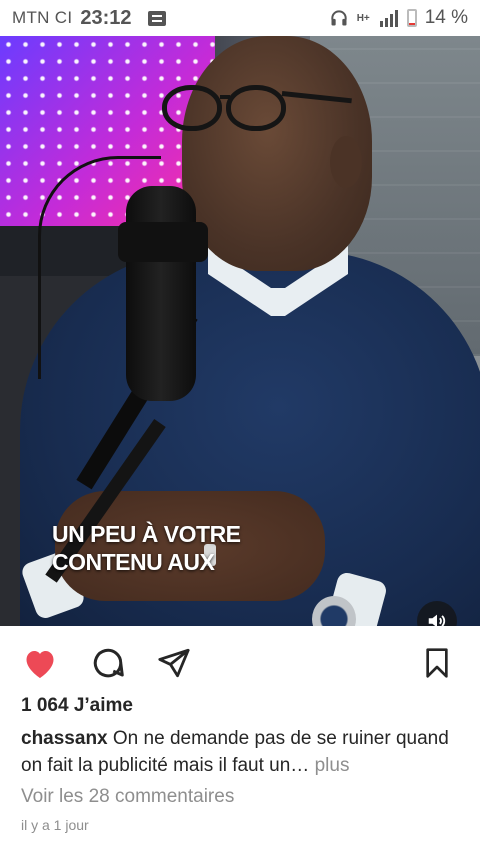  I want to click on battery-percent: 14 %, so click(446, 17).